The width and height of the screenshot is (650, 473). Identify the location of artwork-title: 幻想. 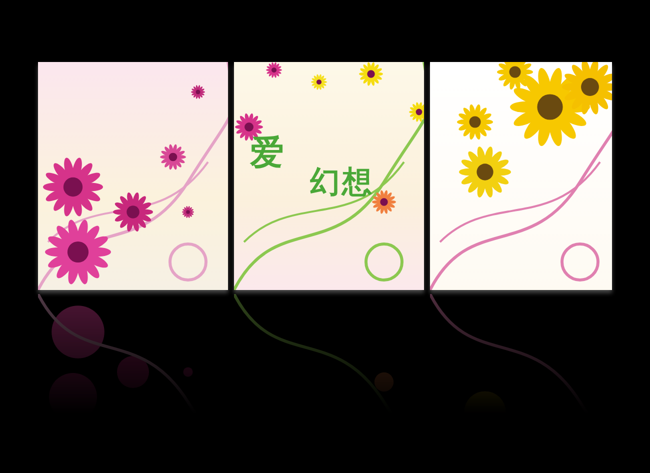
(342, 183).